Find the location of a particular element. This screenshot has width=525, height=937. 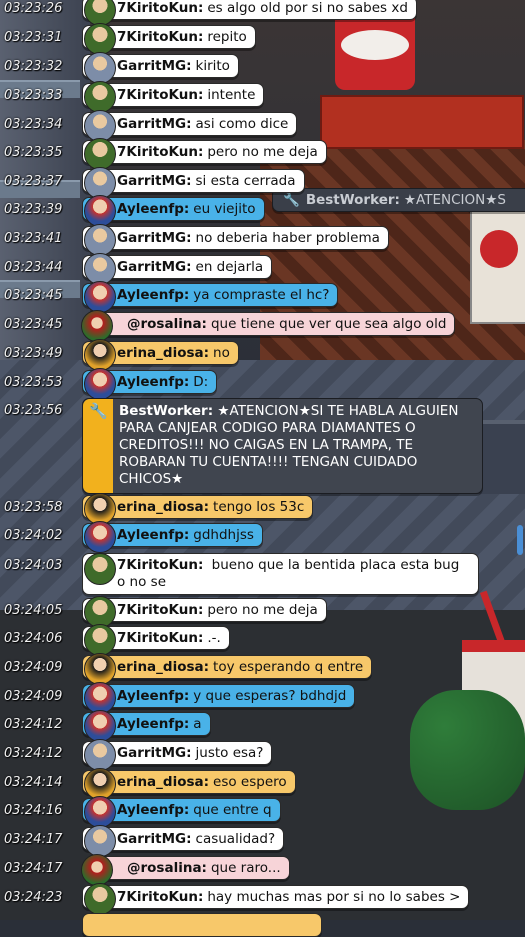

message-text: y que esperas? bdhdjd is located at coordinates (270, 696).